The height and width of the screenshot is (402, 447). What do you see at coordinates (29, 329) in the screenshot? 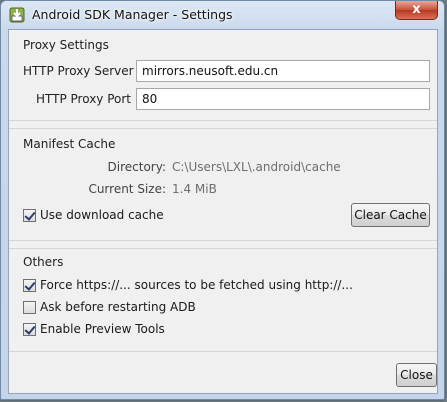
I see `enable-preview-tools-check-icon` at bounding box center [29, 329].